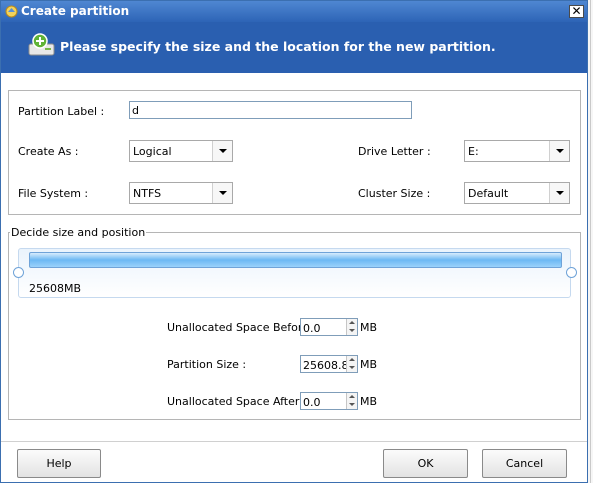  I want to click on partition-size-unit: MB, so click(369, 364).